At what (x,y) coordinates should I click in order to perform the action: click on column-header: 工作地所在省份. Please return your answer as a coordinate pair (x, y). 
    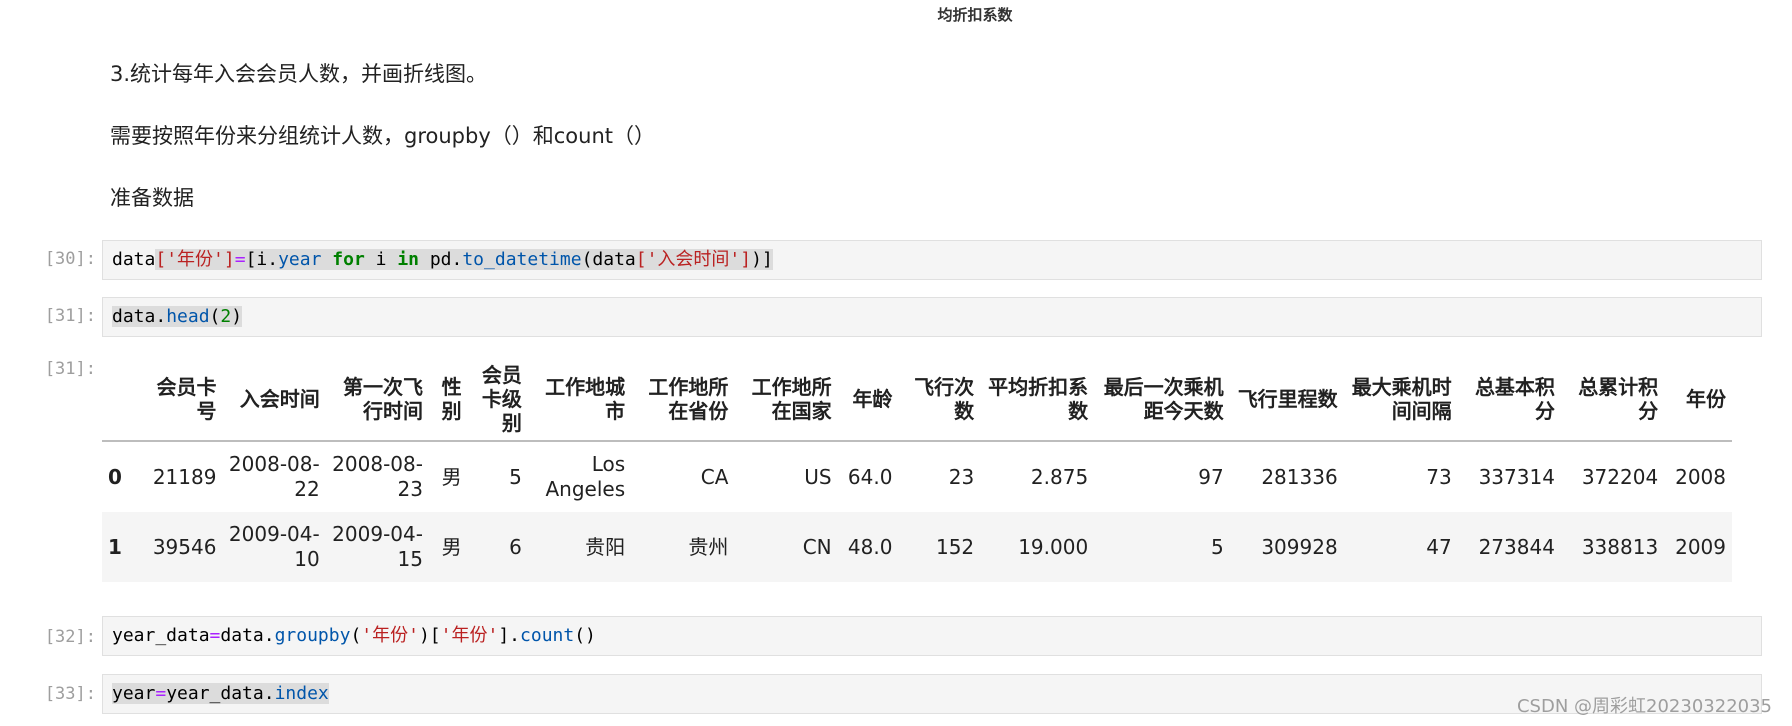
    Looking at the image, I should click on (688, 399).